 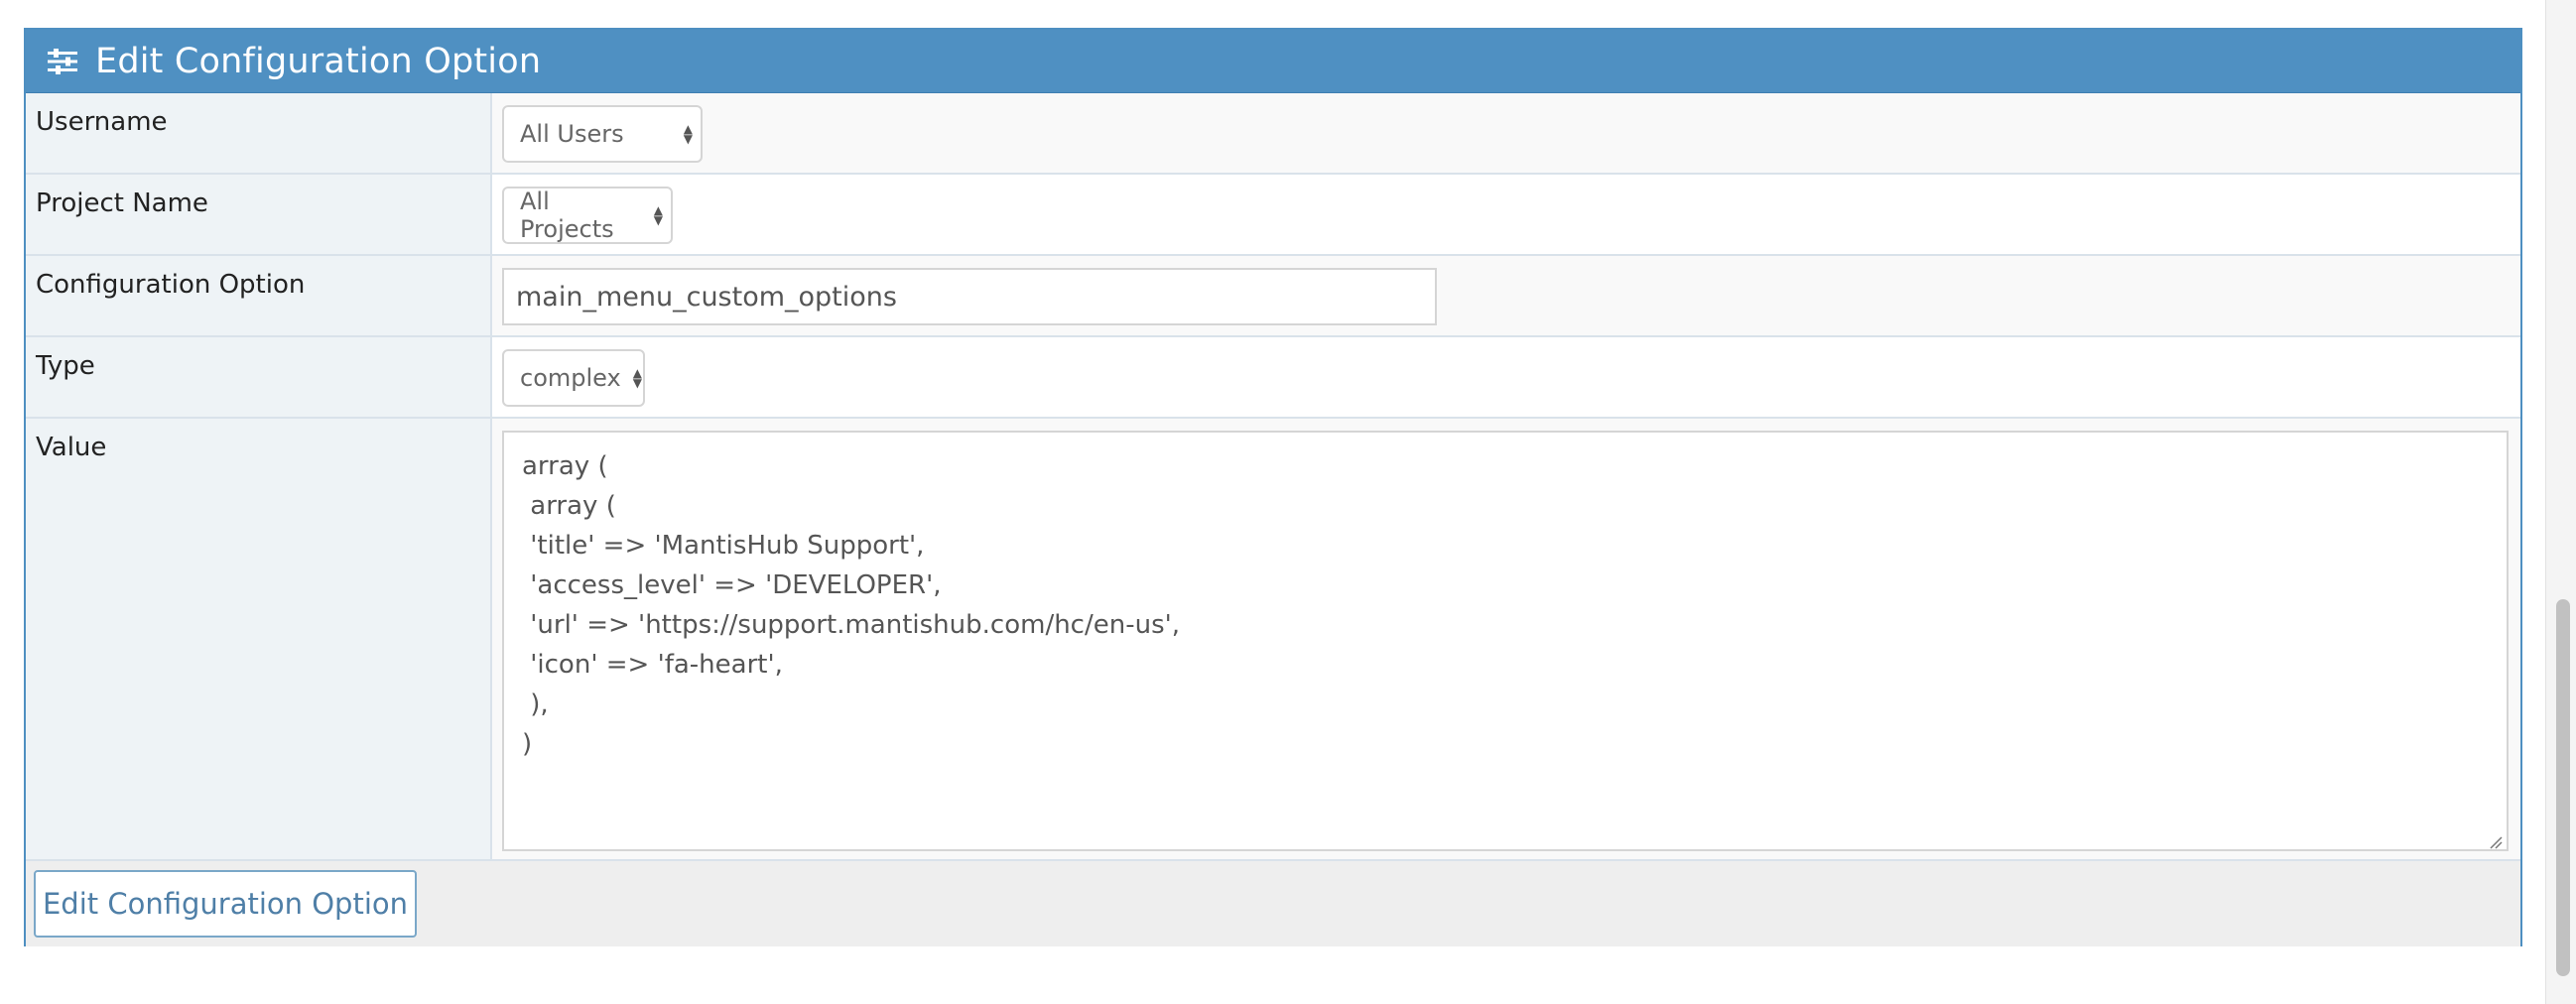 I want to click on username-select: All Users ▲ ▼, so click(x=603, y=134).